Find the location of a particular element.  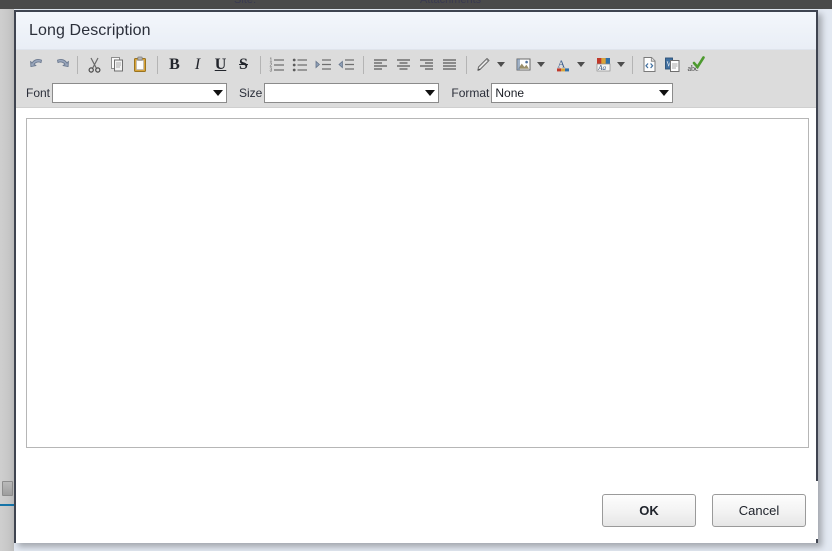

font-select is located at coordinates (140, 93).